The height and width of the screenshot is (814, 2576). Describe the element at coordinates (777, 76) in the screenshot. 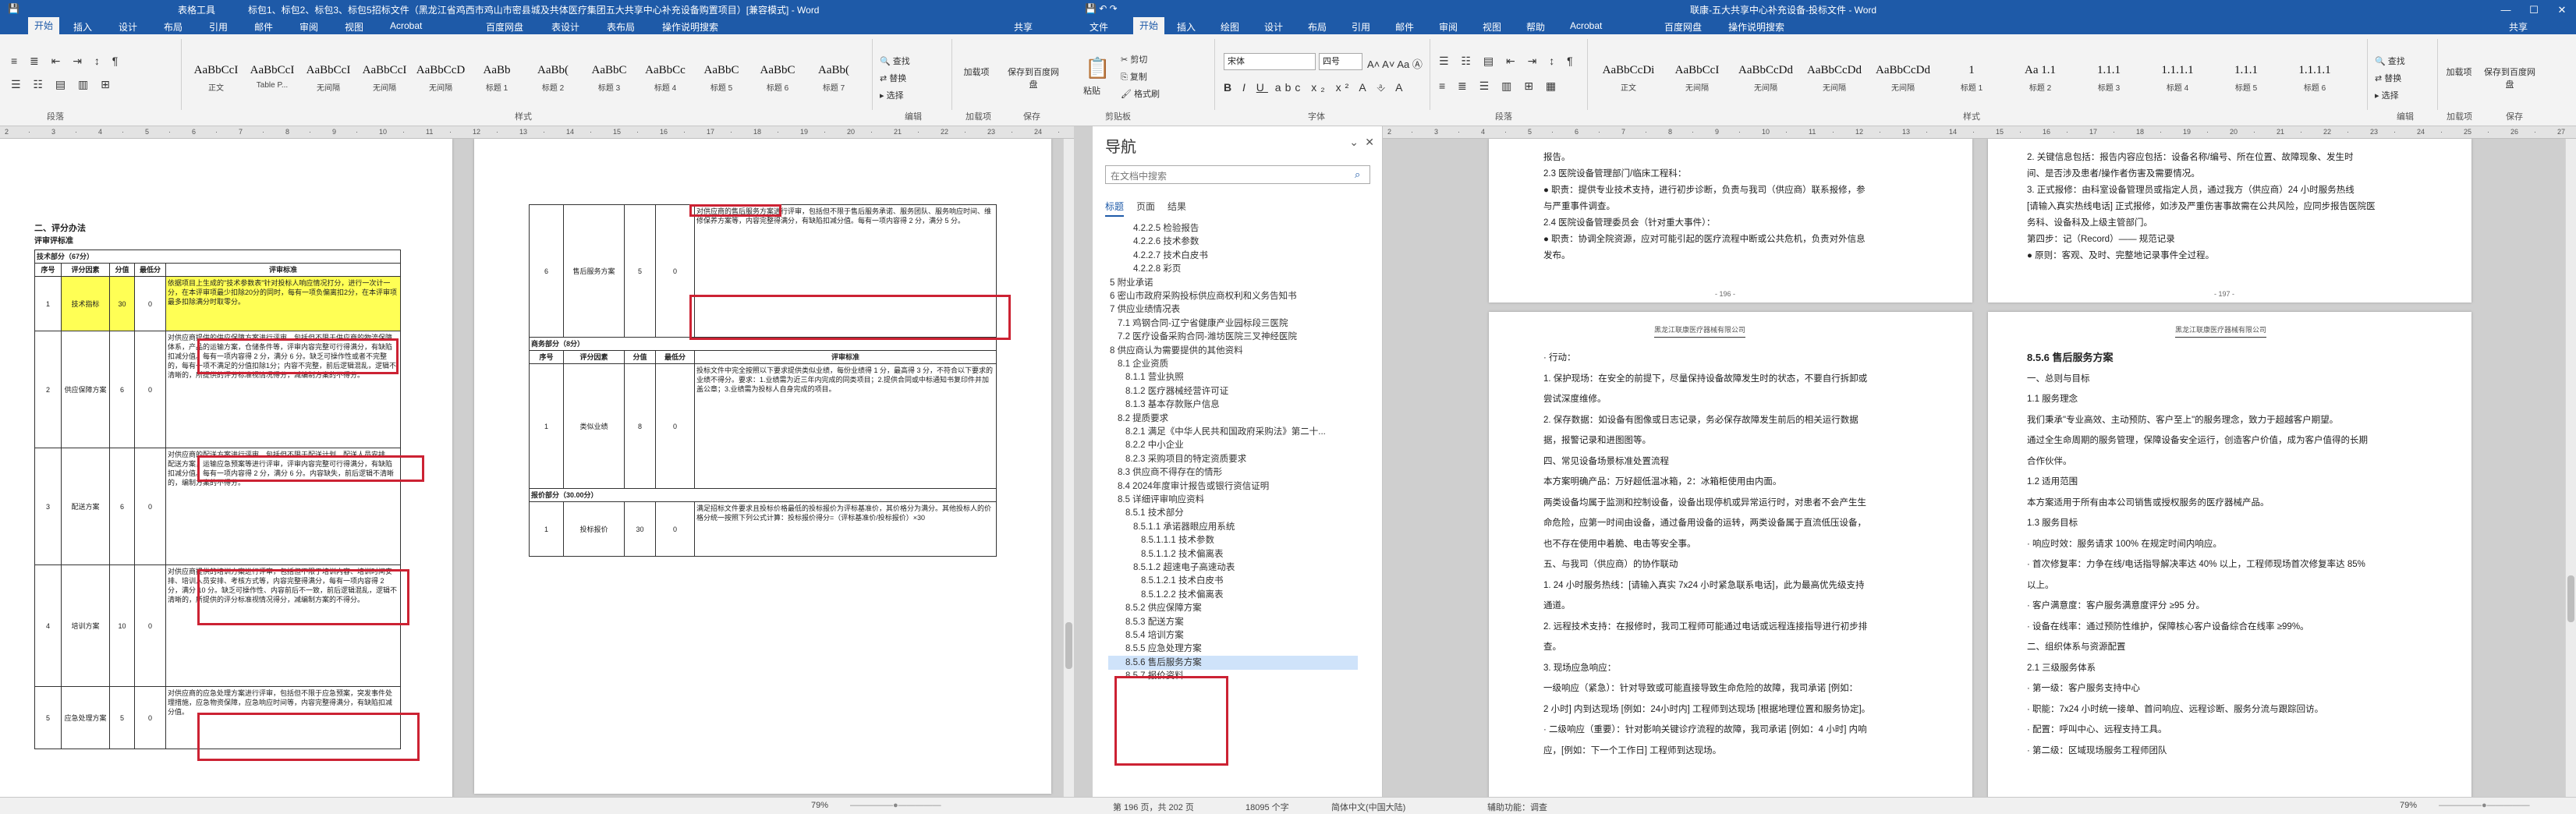

I see `left-style-10: AaBbC 标题 6` at that location.